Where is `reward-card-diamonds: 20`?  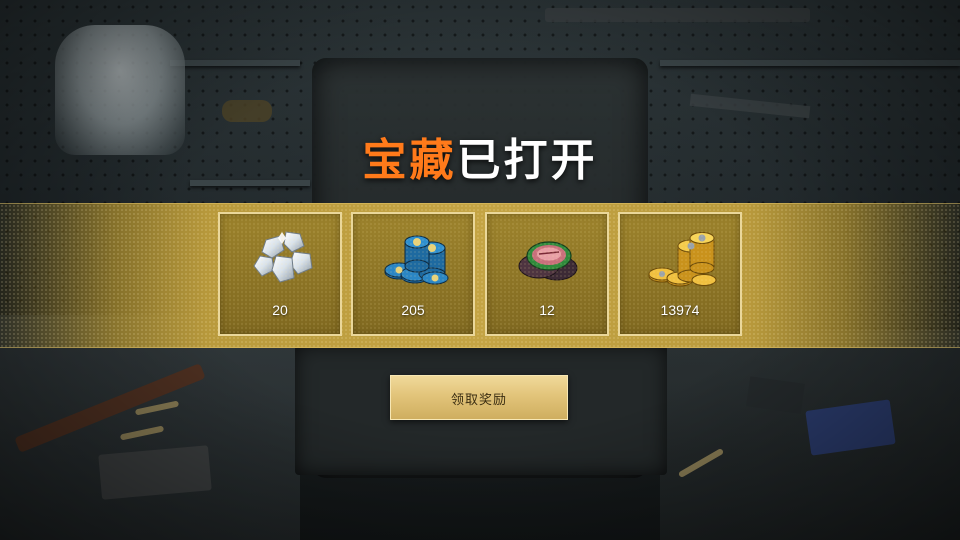
reward-card-diamonds: 20 is located at coordinates (280, 274).